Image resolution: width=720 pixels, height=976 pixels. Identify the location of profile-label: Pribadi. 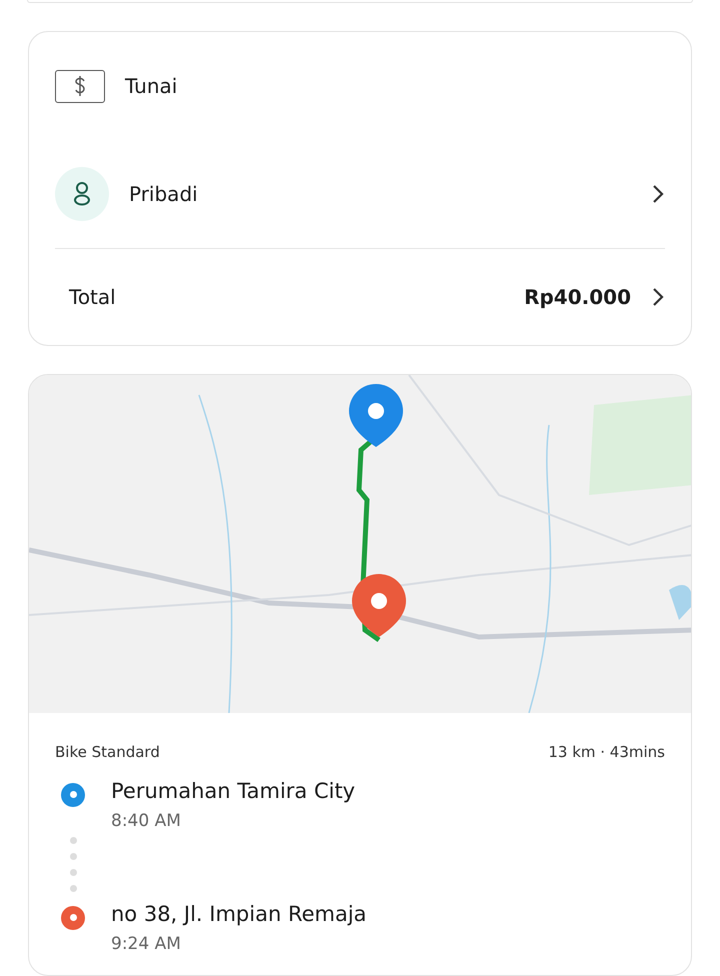
(164, 194).